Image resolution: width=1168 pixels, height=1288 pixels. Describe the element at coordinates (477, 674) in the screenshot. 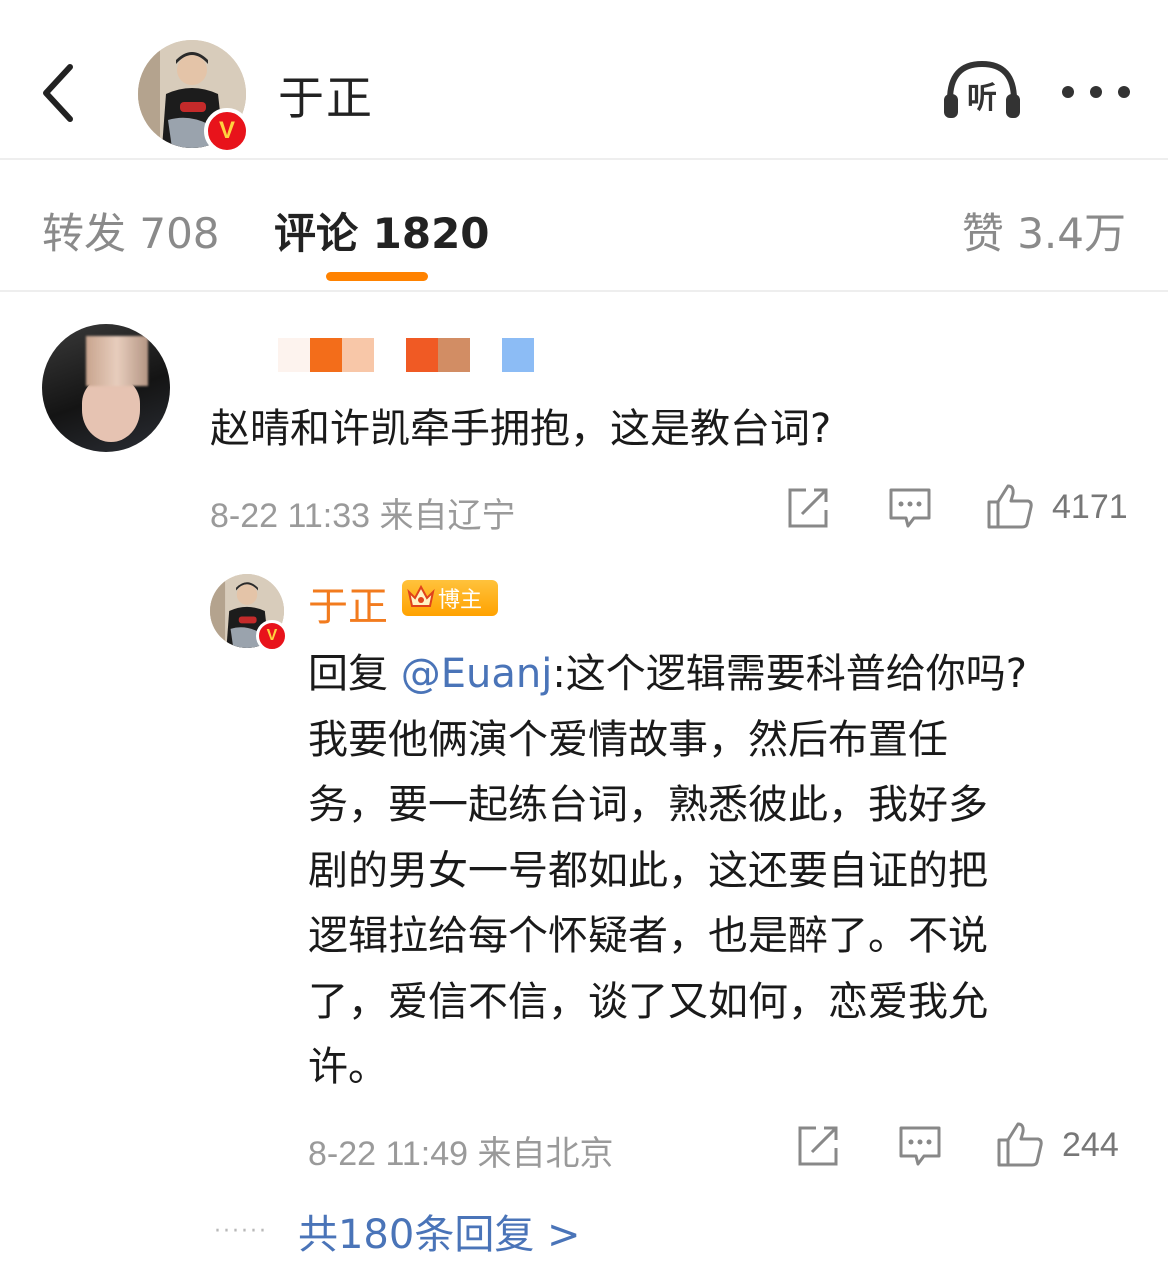

I see `mention-link: @Euanj` at that location.